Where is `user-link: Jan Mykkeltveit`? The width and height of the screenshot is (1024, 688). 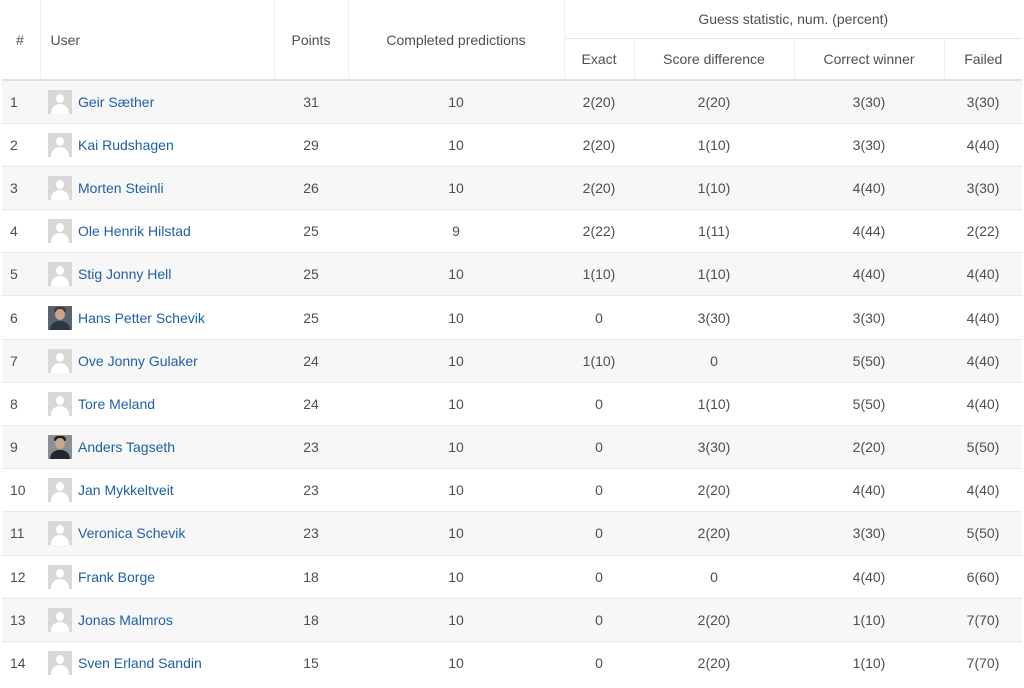
user-link: Jan Mykkeltveit is located at coordinates (126, 490).